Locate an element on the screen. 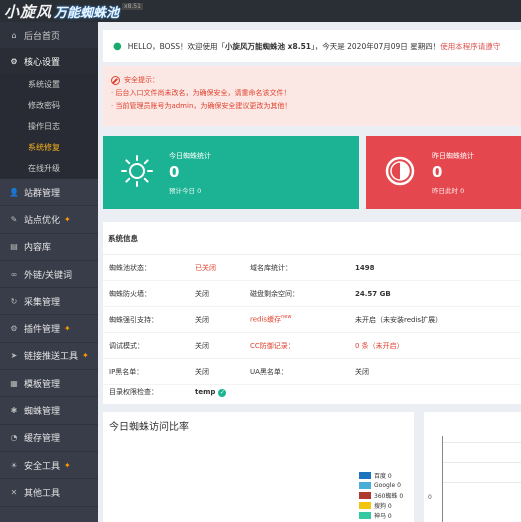  info-key: 蜘蛛强引支持： is located at coordinates (133, 319).